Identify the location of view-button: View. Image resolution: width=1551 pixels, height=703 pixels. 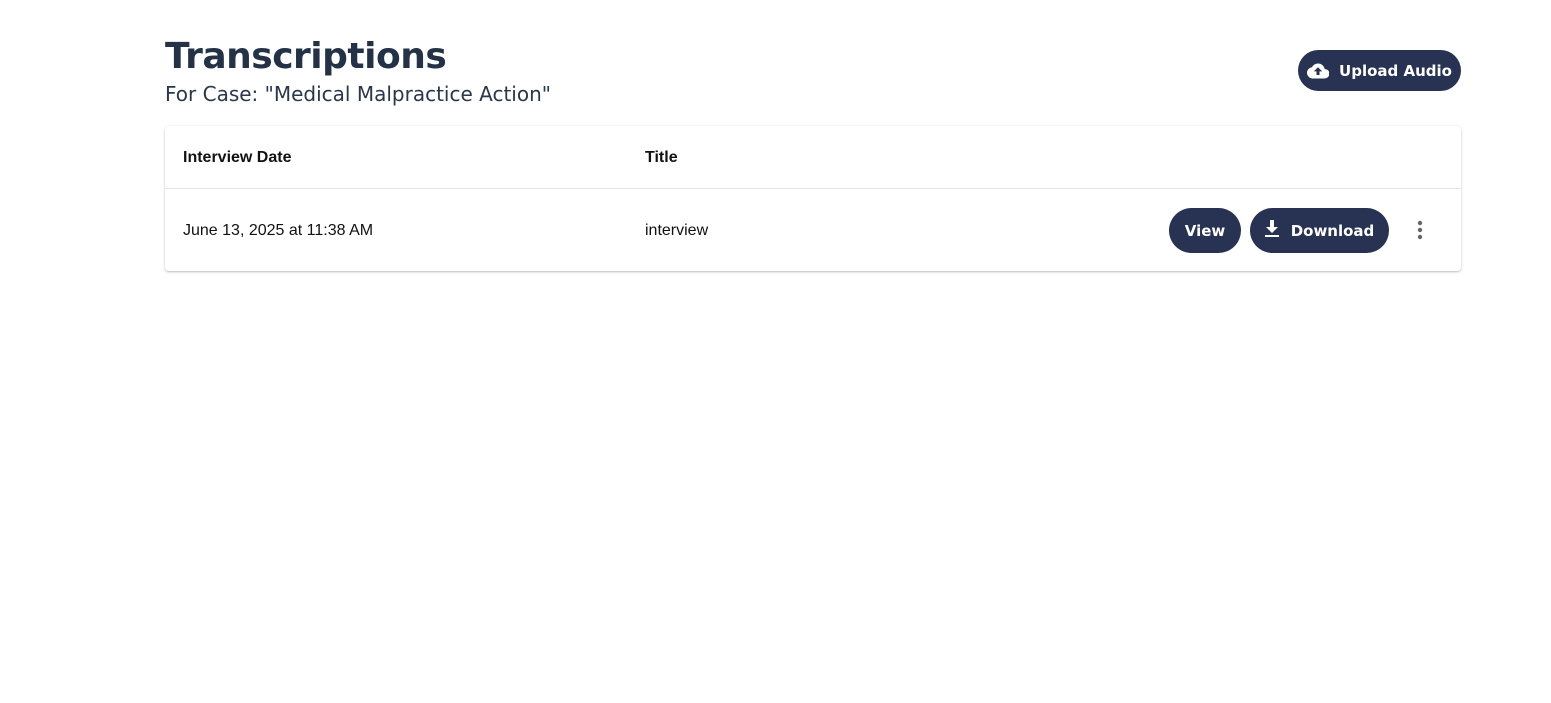
(1205, 230).